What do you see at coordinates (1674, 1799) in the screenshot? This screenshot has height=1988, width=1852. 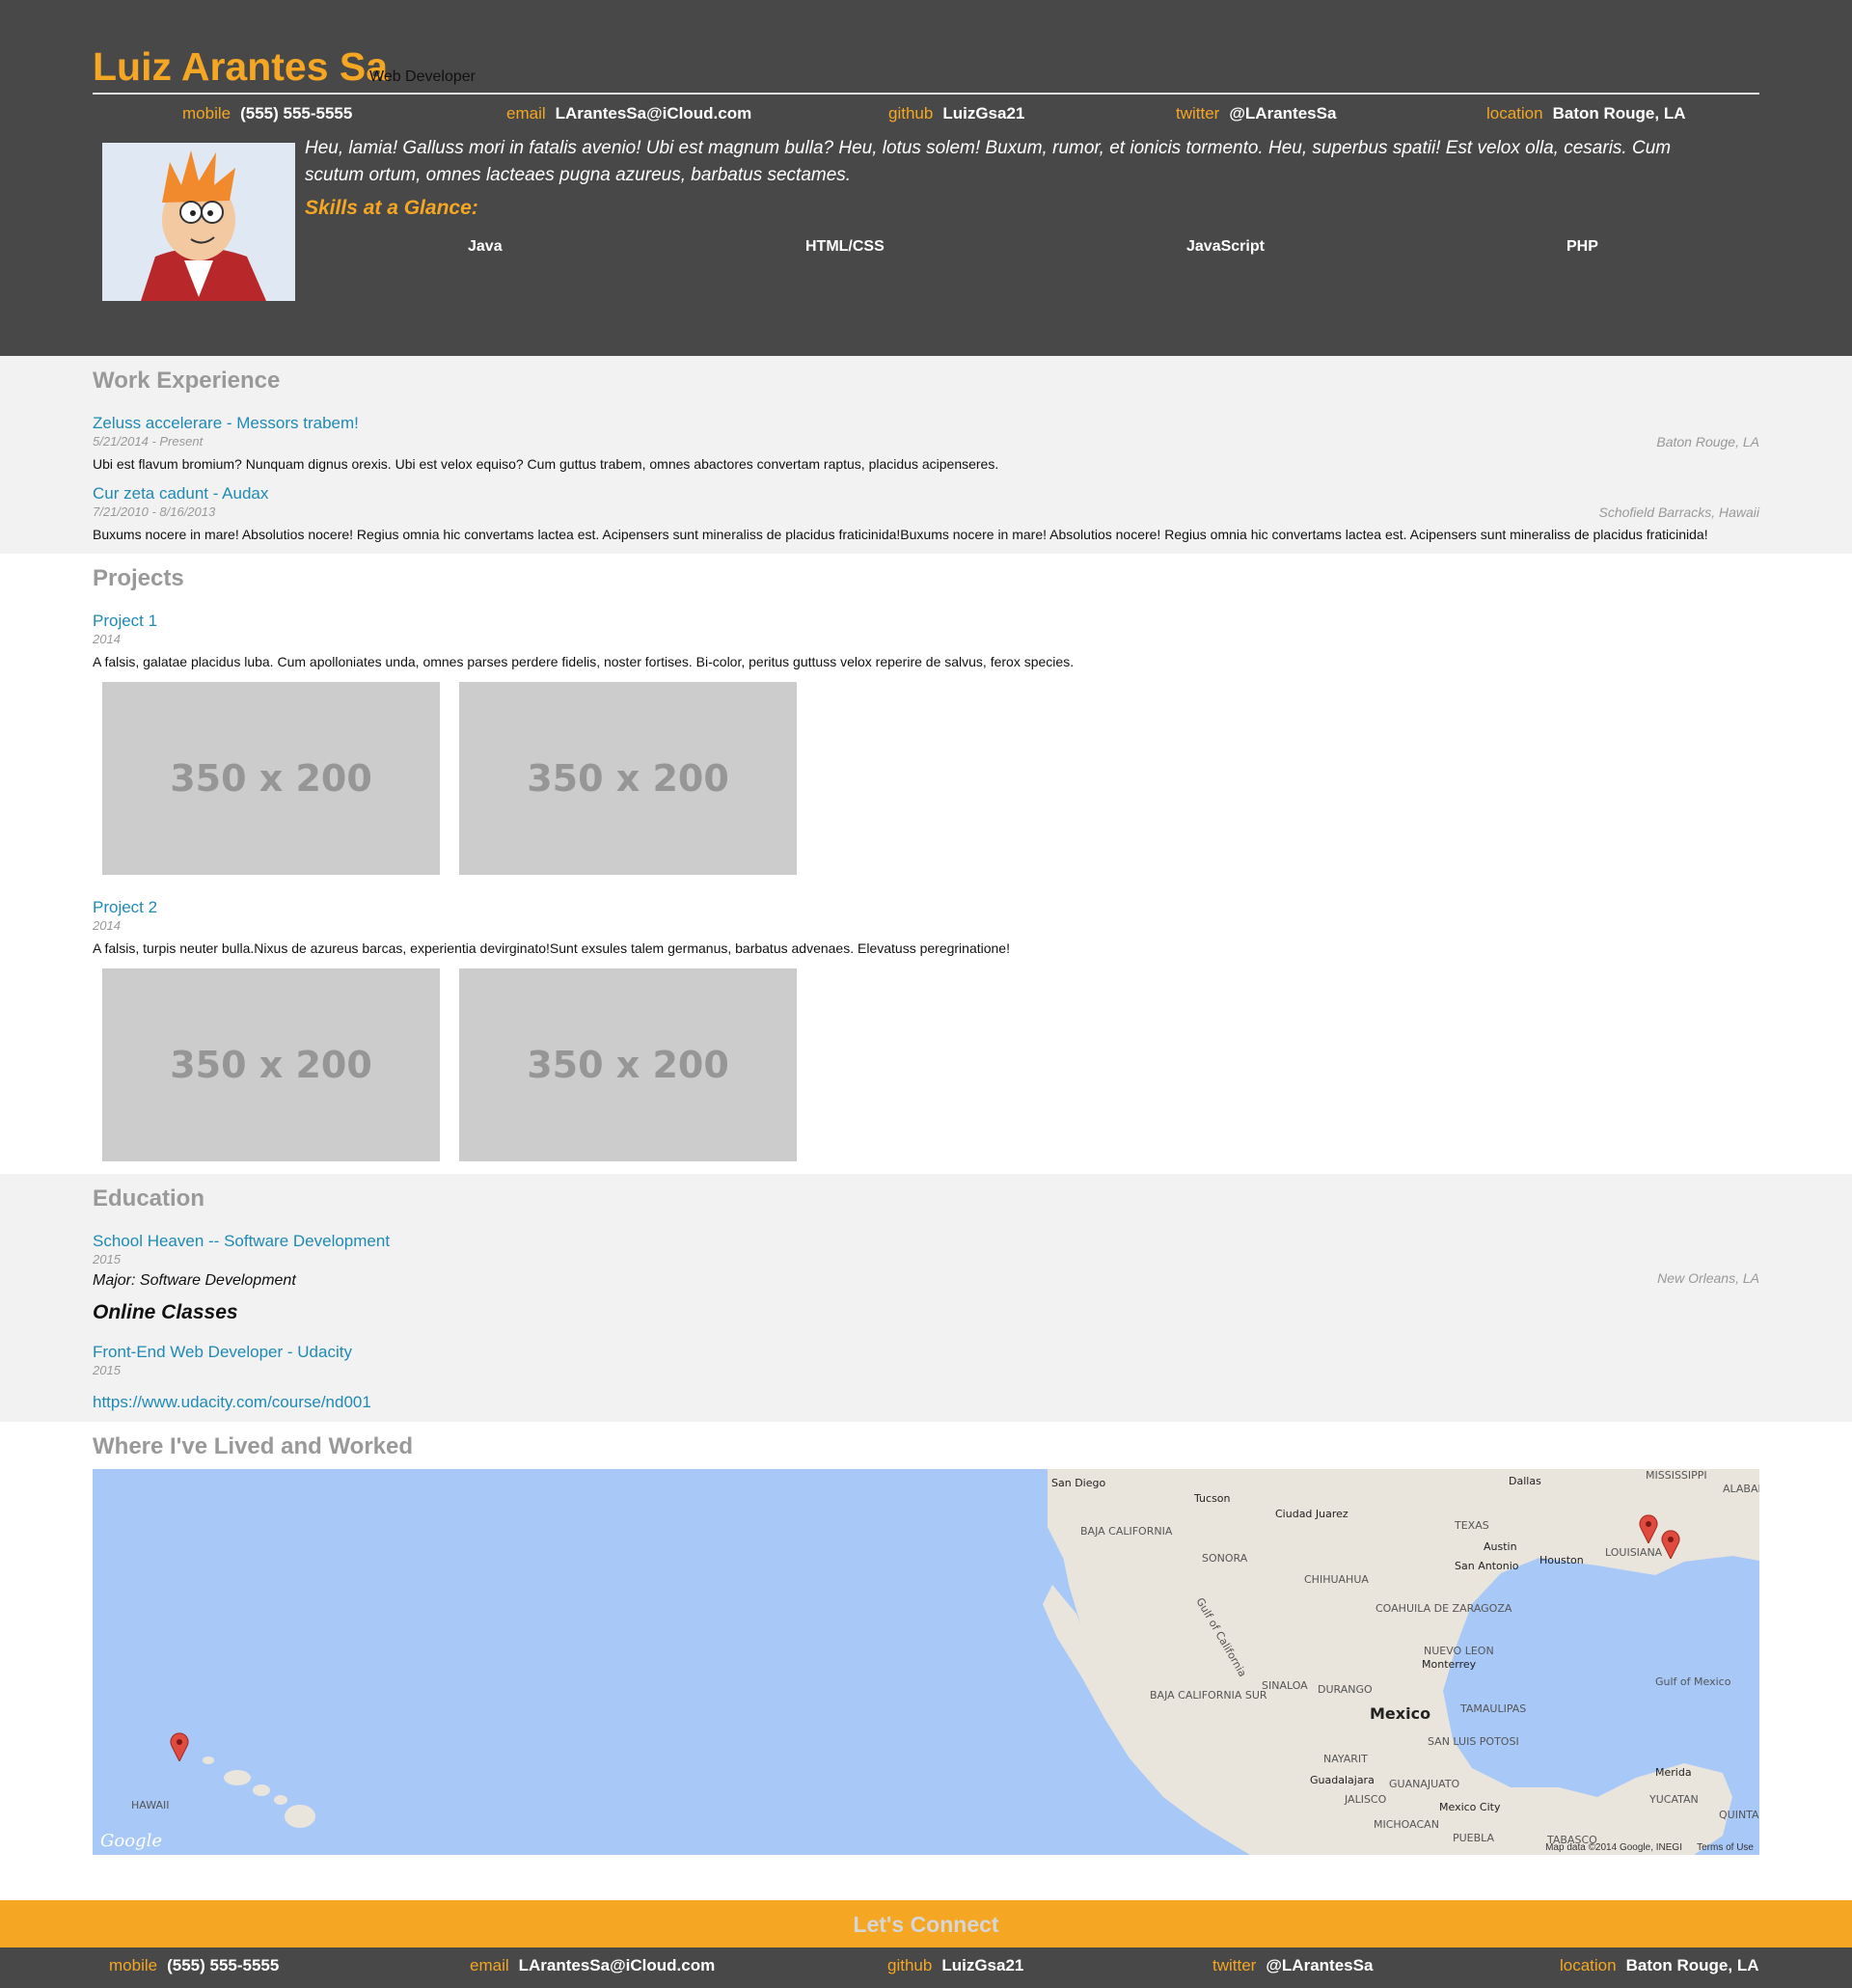 I see `map-label: YUCATAN` at bounding box center [1674, 1799].